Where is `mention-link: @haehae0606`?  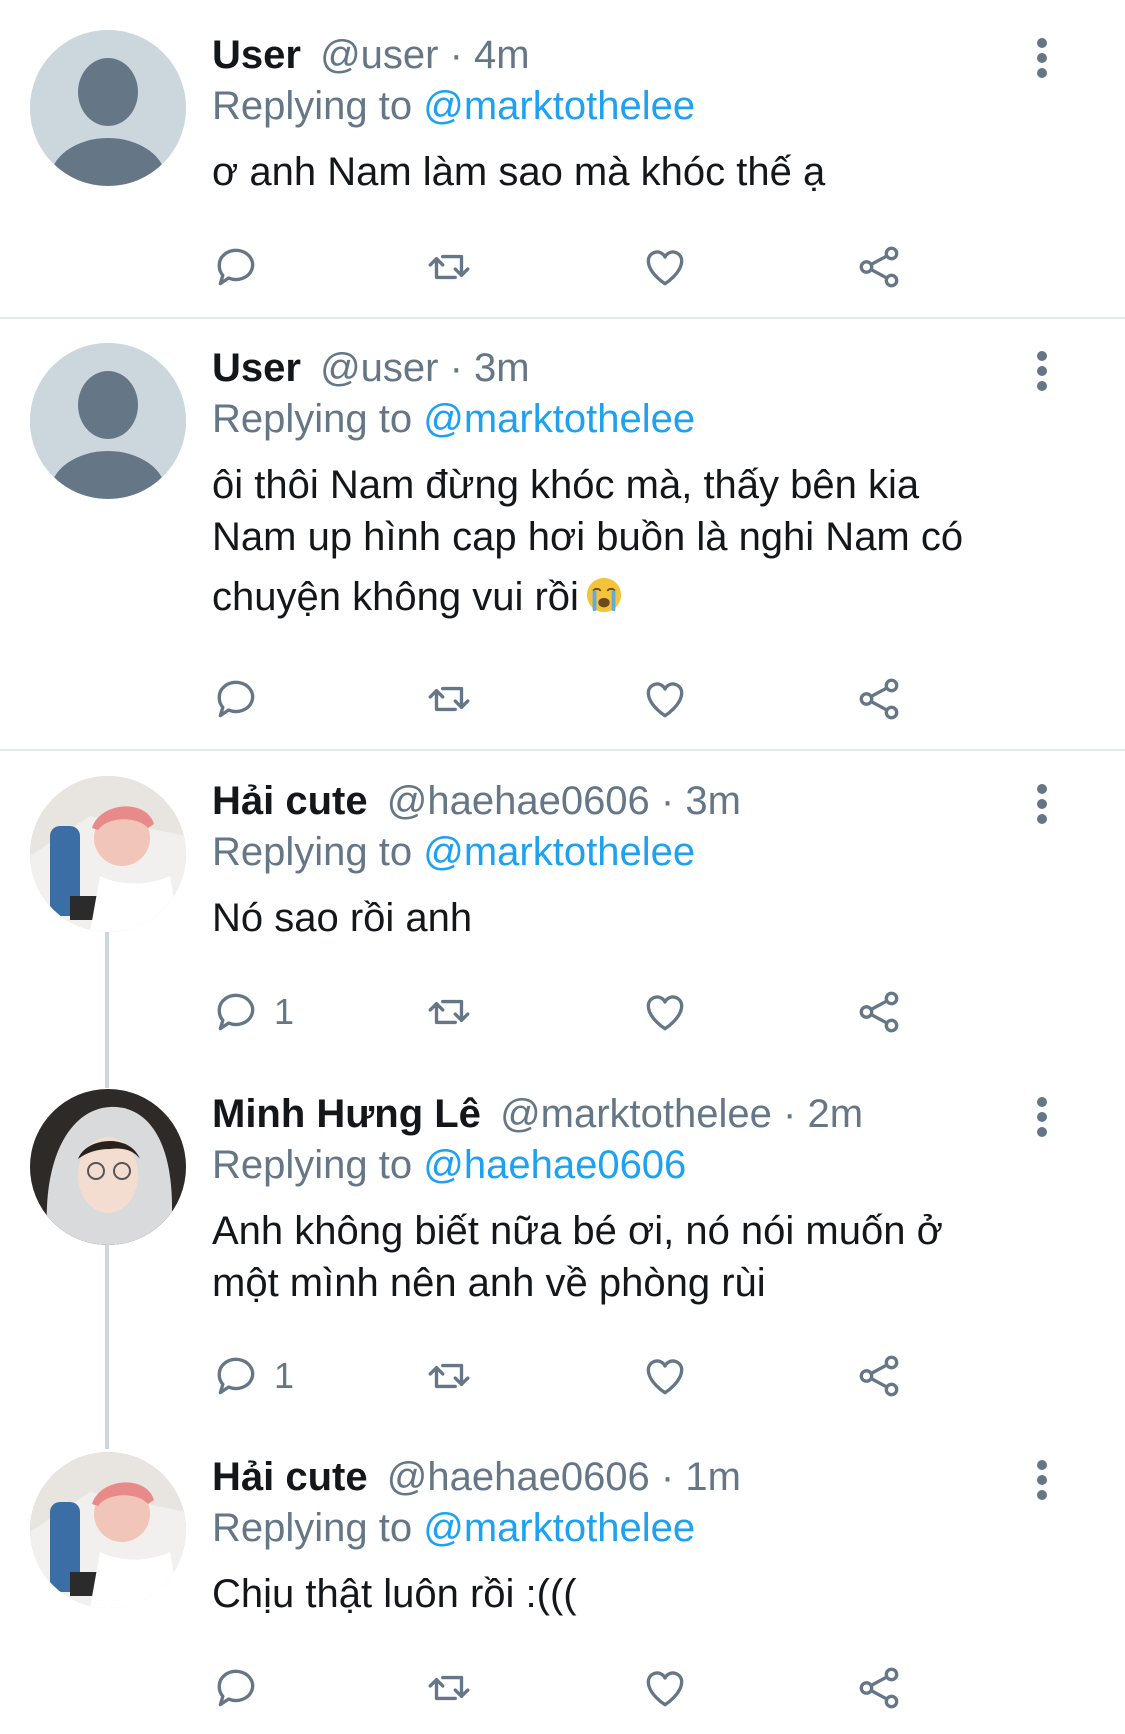
mention-link: @haehae0606 is located at coordinates (554, 1165).